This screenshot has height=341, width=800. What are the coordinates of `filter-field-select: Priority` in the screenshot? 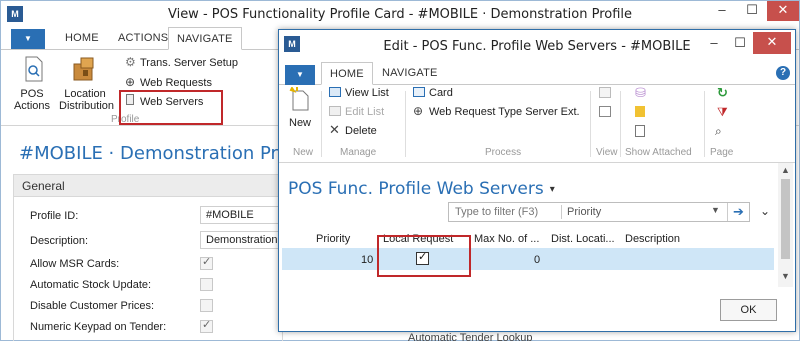 It's located at (584, 212).